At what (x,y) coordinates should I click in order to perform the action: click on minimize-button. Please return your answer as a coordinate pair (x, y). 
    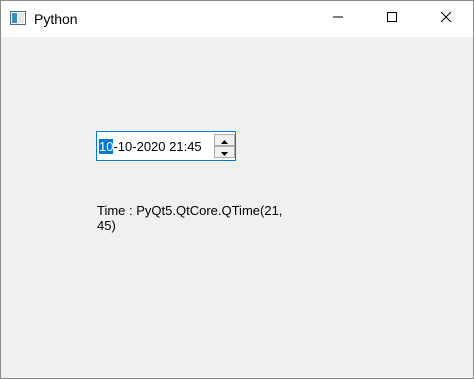
    Looking at the image, I should click on (338, 19).